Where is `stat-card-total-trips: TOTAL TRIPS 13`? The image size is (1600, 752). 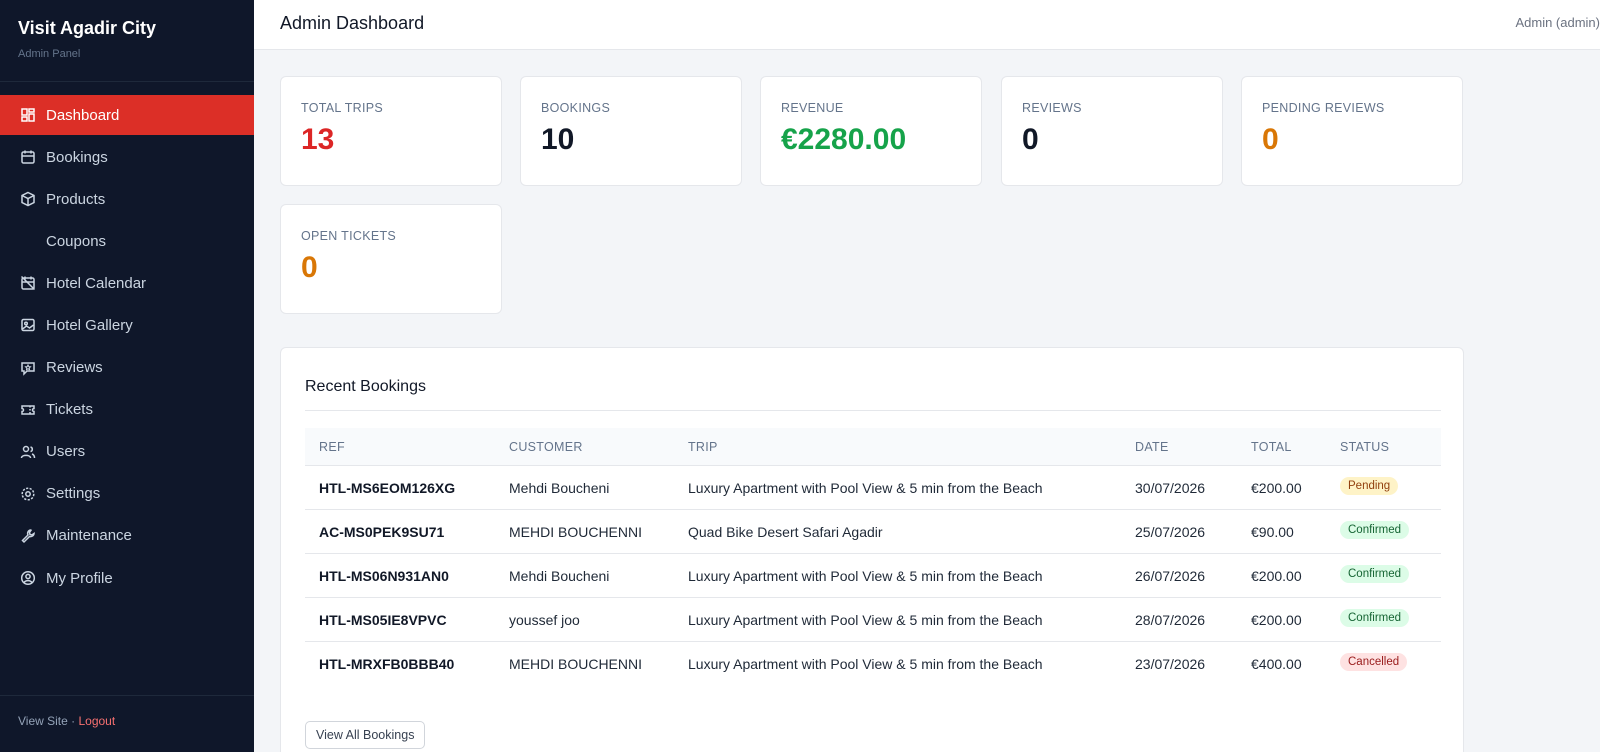
stat-card-total-trips: TOTAL TRIPS 13 is located at coordinates (391, 131).